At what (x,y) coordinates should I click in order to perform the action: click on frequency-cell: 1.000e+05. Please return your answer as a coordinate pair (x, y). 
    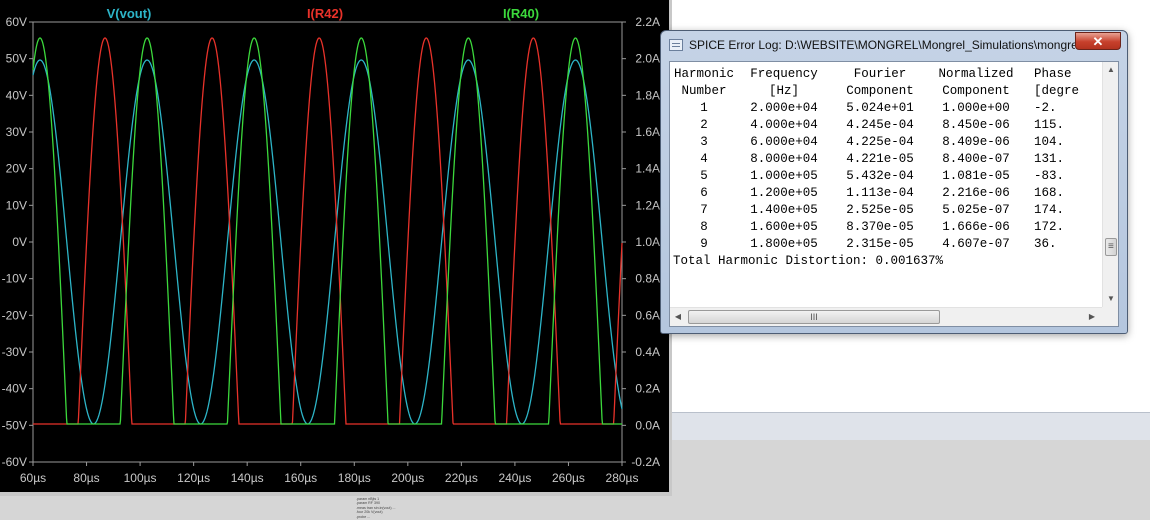
    Looking at the image, I should click on (784, 176).